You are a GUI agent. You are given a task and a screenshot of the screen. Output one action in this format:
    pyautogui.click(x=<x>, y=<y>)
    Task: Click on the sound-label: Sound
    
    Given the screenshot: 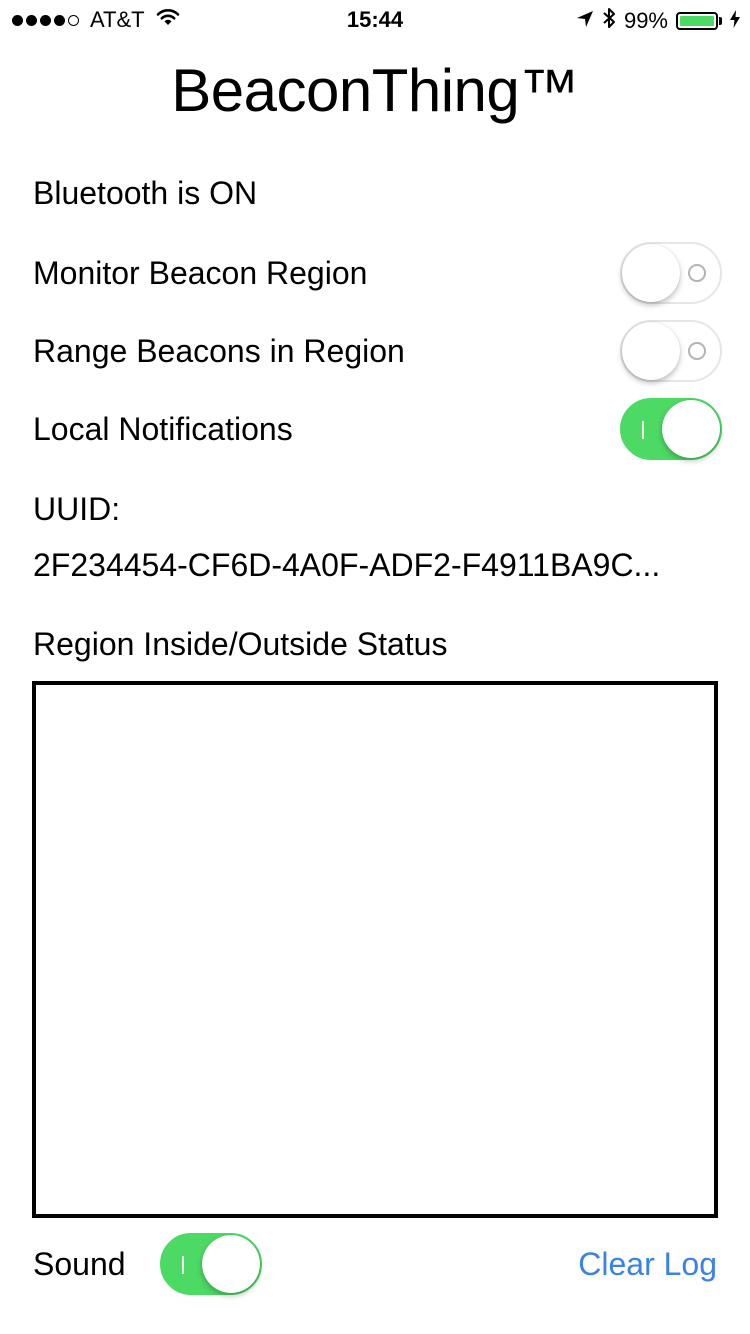 What is the action you would take?
    pyautogui.click(x=79, y=1264)
    